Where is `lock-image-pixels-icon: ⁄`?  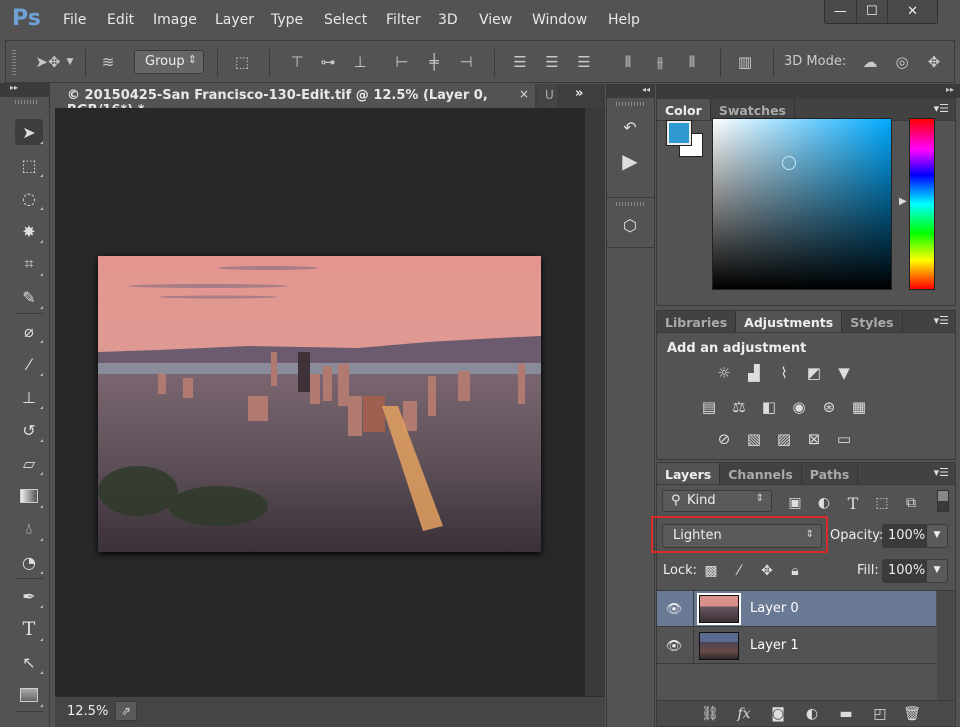 lock-image-pixels-icon: ⁄ is located at coordinates (739, 571).